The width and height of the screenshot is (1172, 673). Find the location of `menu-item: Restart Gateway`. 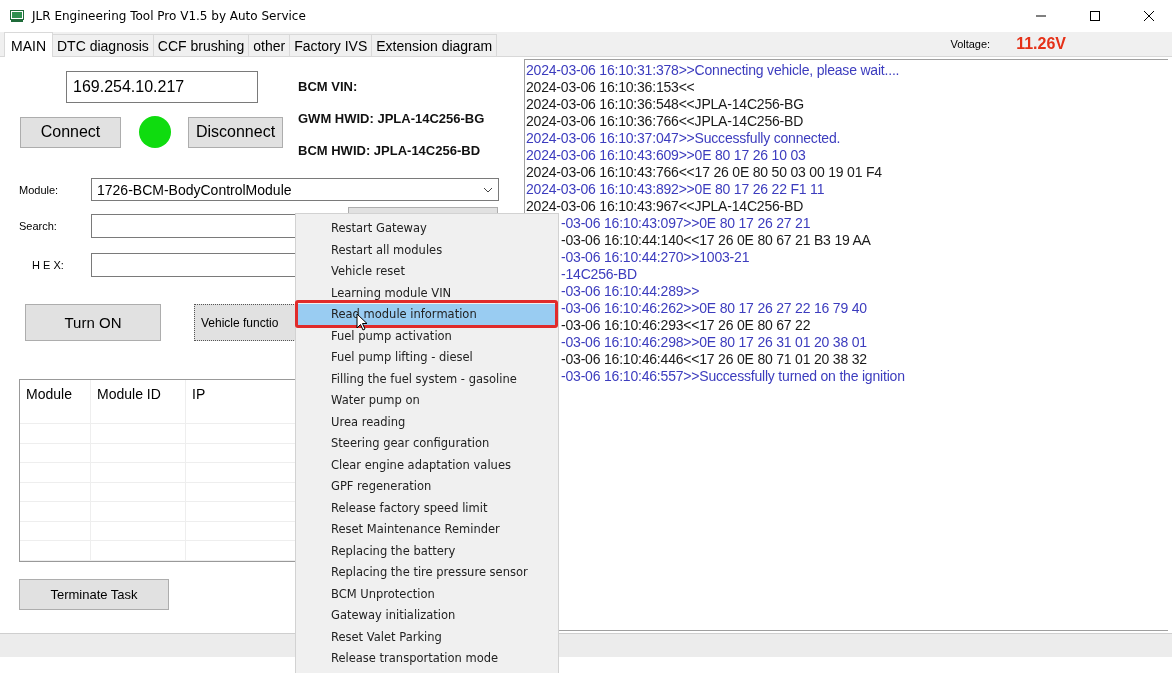

menu-item: Restart Gateway is located at coordinates (427, 229).